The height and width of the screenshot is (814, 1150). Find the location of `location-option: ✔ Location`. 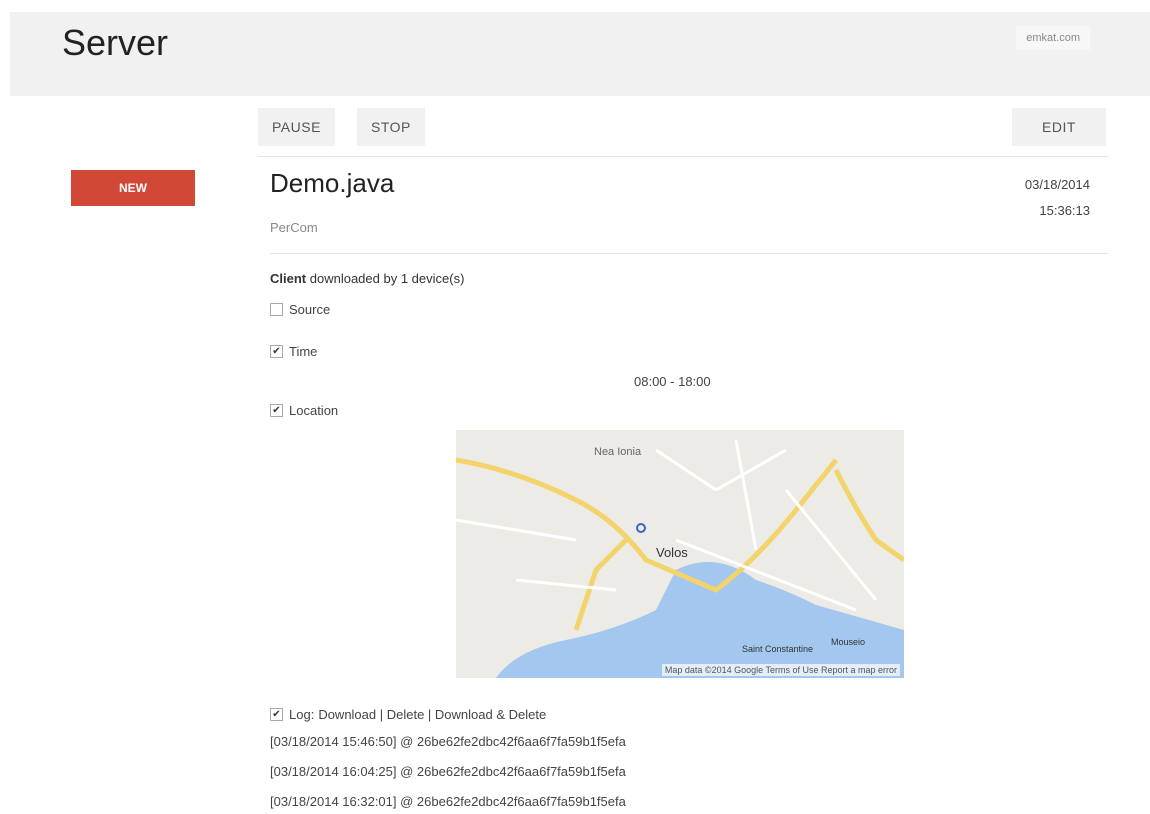

location-option: ✔ Location is located at coordinates (304, 410).